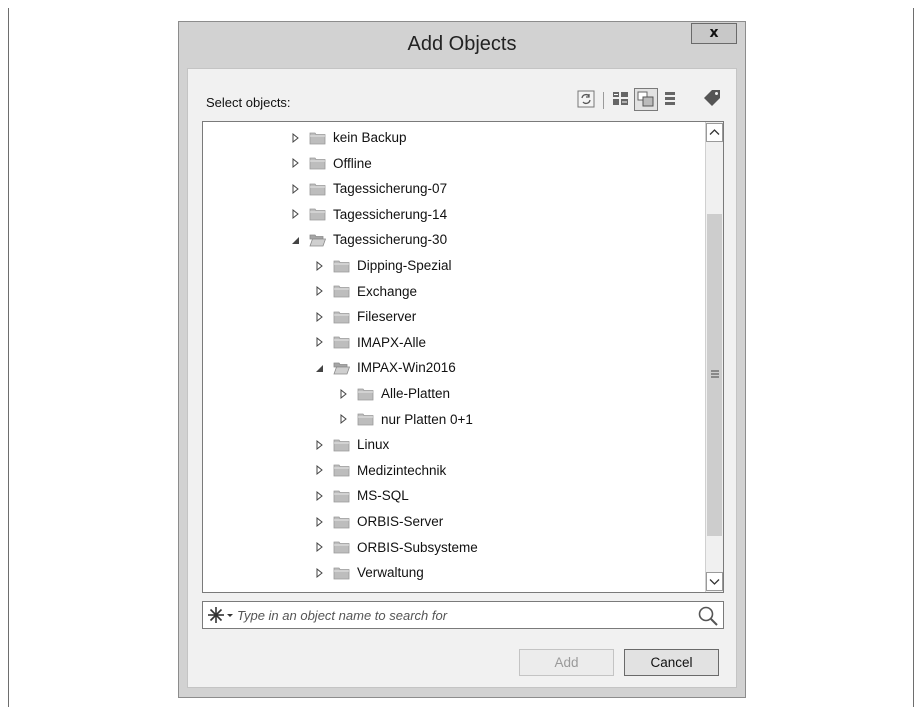  I want to click on tree-item-label: IMPAX-Win2016, so click(406, 368).